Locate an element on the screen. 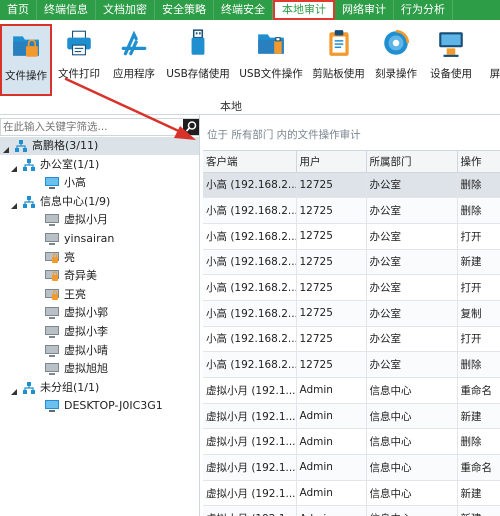 This screenshot has width=500, height=516. ribbon-group-label: 本地 is located at coordinates (231, 106).